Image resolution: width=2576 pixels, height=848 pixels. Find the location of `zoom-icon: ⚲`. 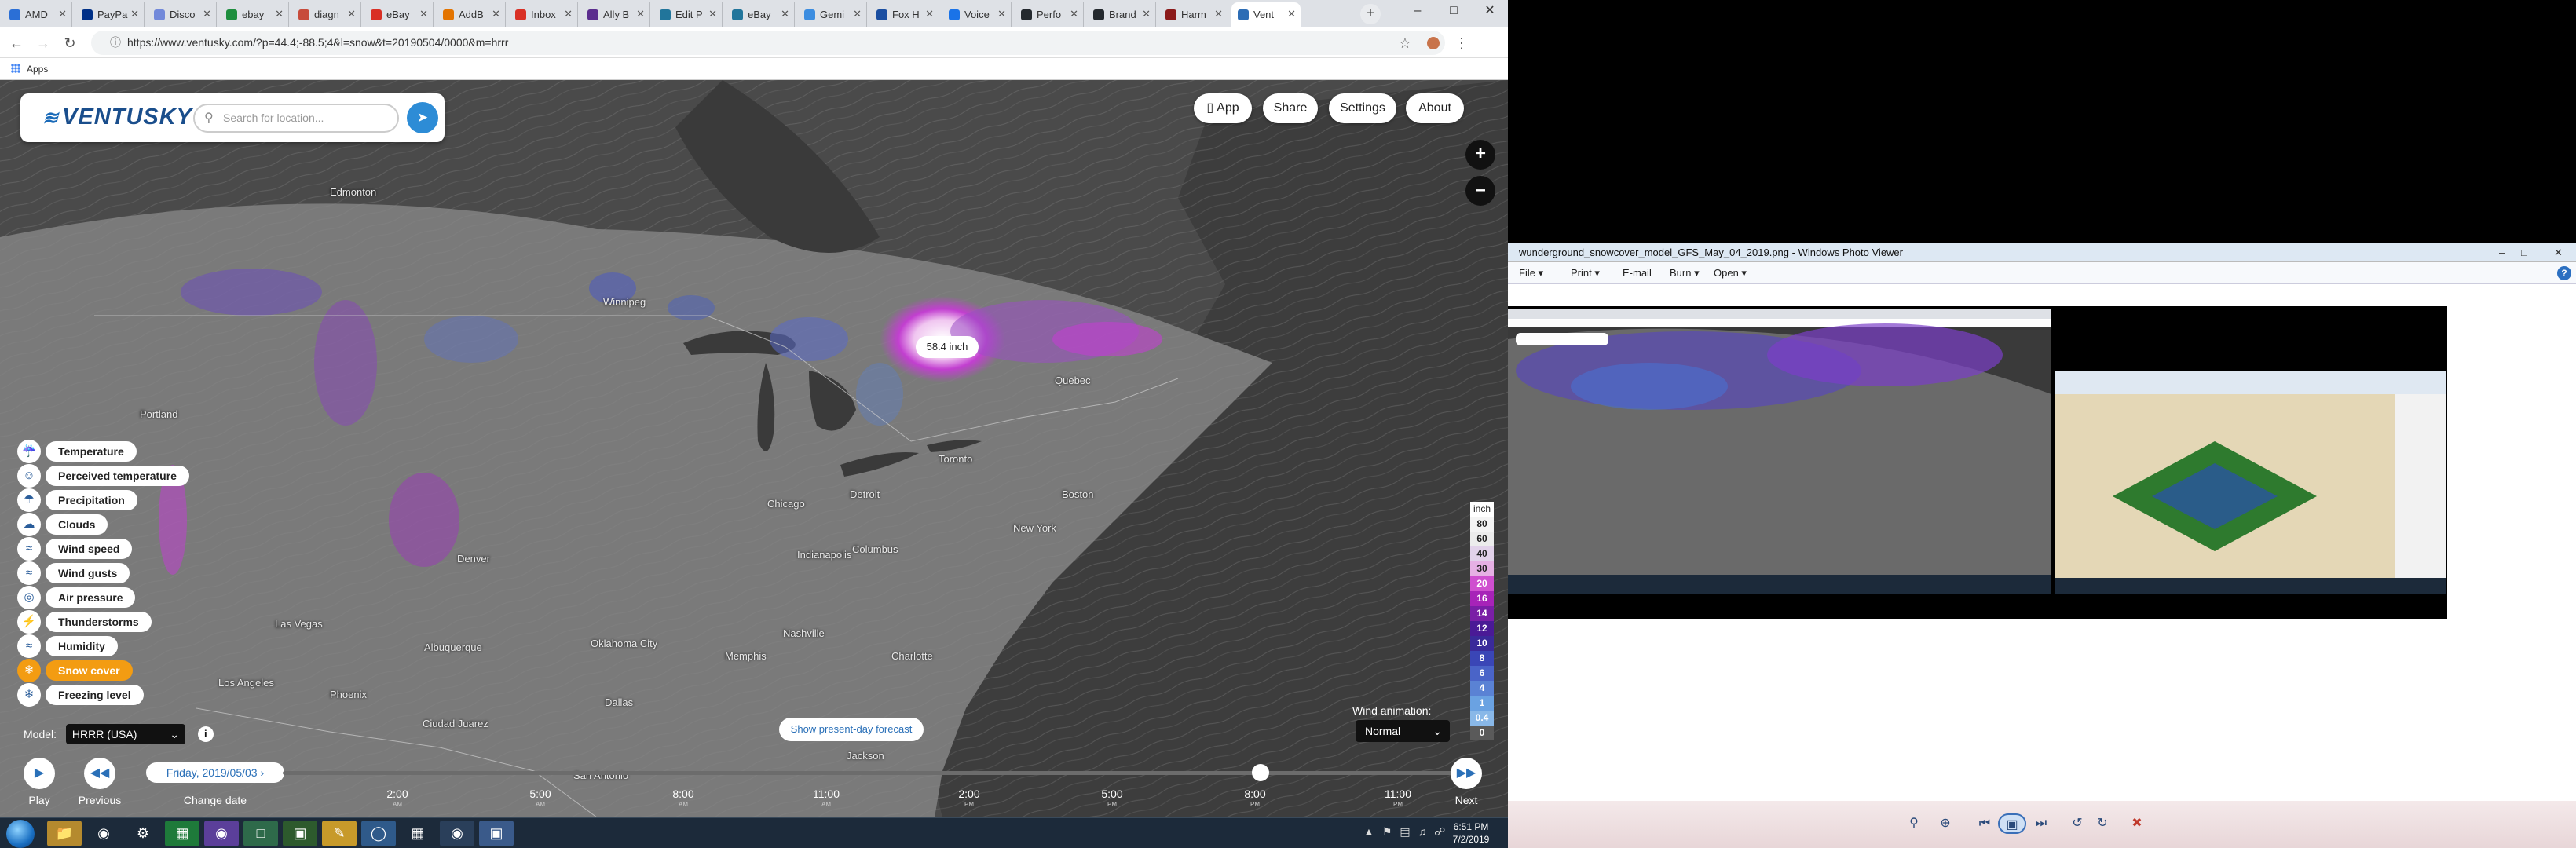

zoom-icon: ⚲ is located at coordinates (1914, 824).